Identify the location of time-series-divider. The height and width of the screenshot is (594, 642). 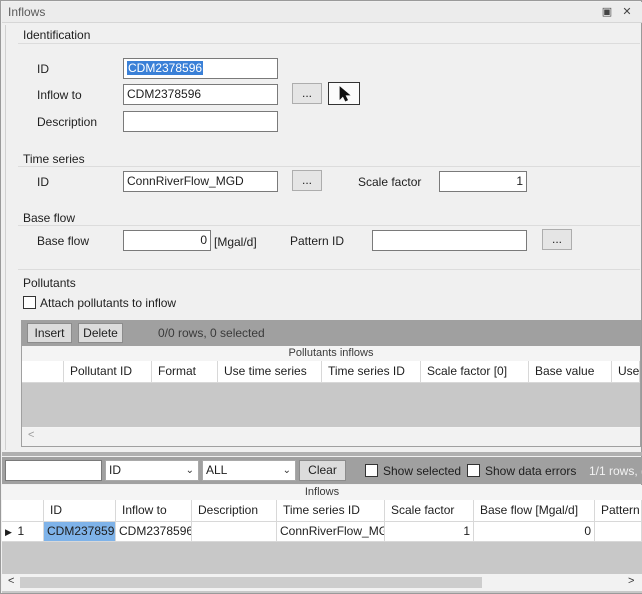
(329, 166).